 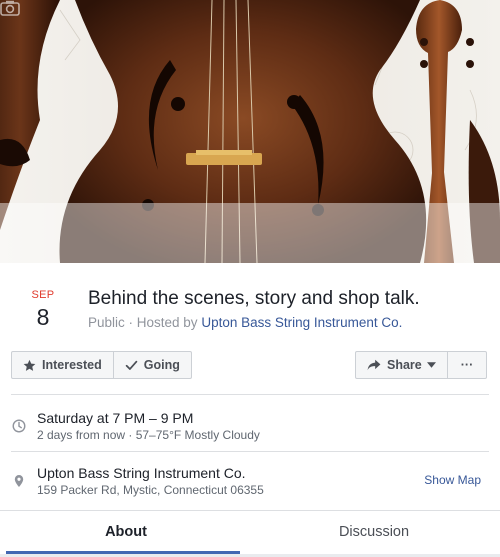 What do you see at coordinates (131, 365) in the screenshot?
I see `check-icon` at bounding box center [131, 365].